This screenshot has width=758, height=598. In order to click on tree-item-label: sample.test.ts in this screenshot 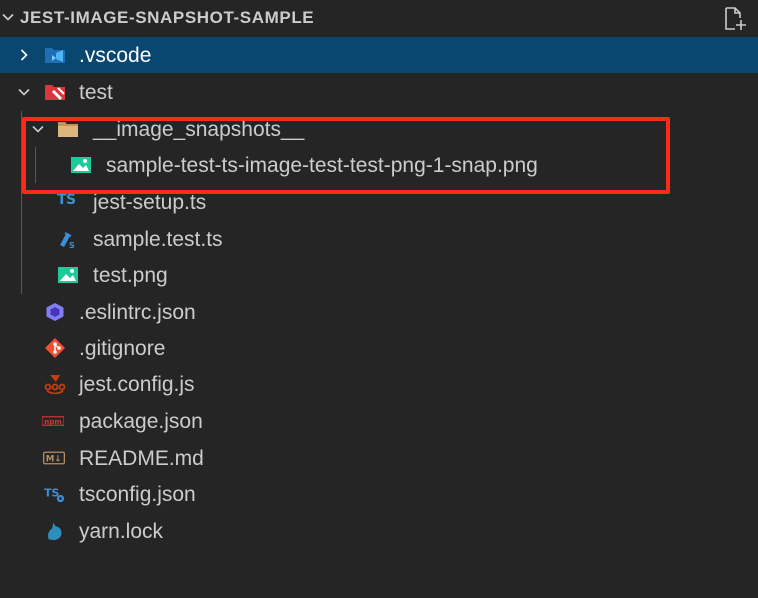, I will do `click(158, 239)`.